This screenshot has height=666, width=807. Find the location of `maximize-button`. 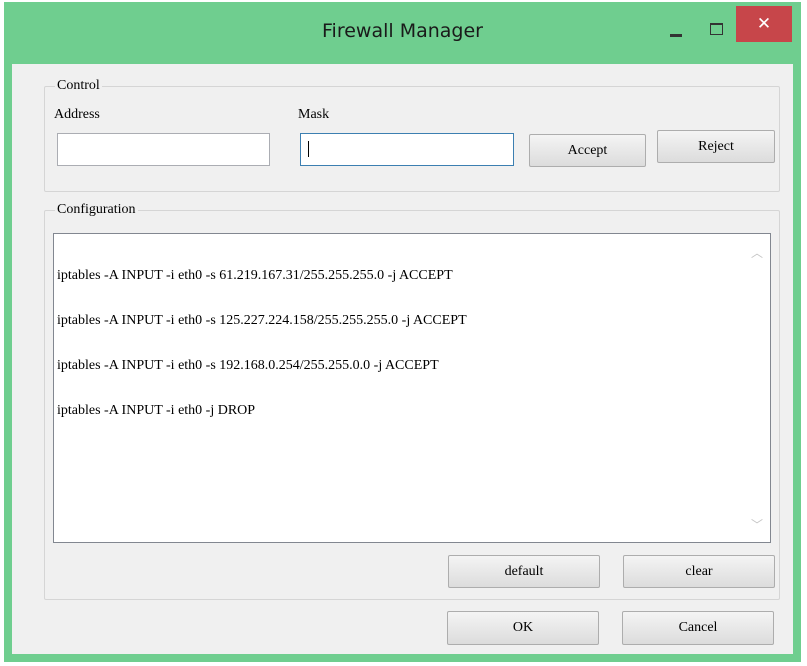

maximize-button is located at coordinates (716, 28).